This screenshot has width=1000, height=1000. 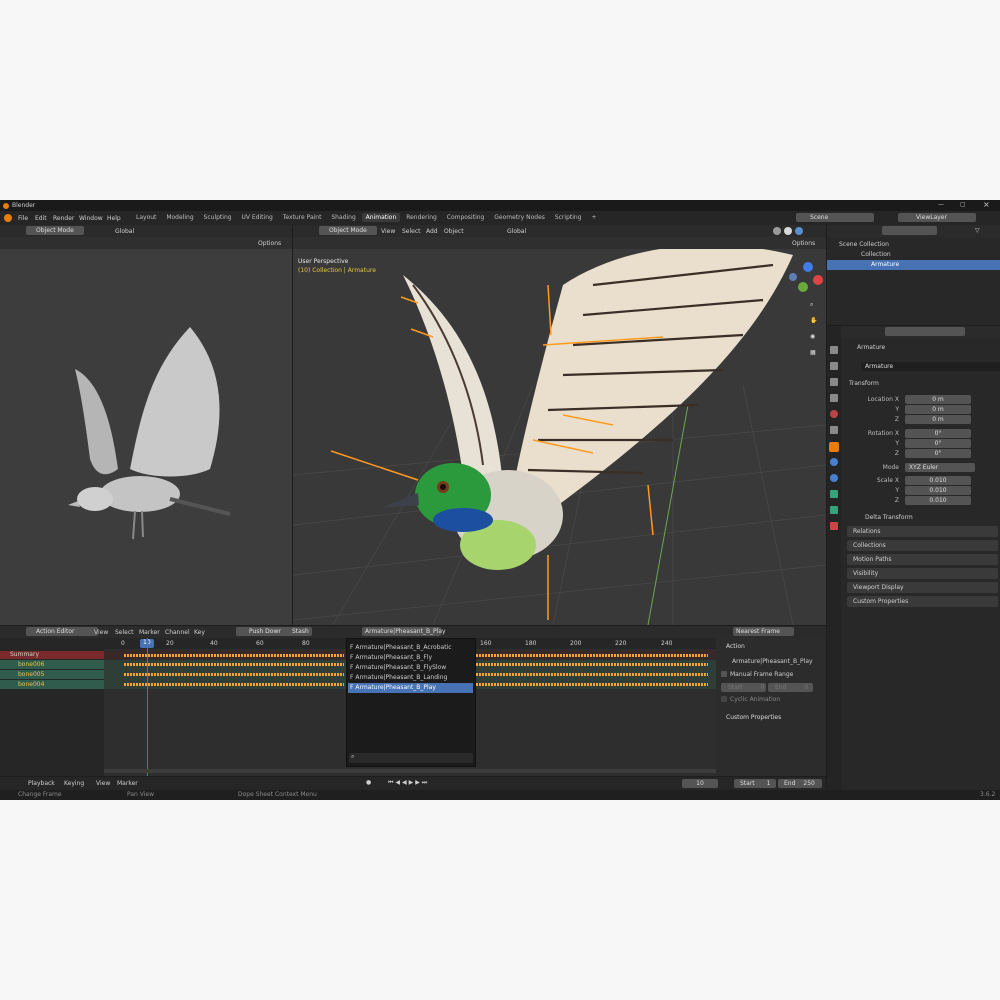 What do you see at coordinates (432, 231) in the screenshot?
I see `main-menu-add: Add` at bounding box center [432, 231].